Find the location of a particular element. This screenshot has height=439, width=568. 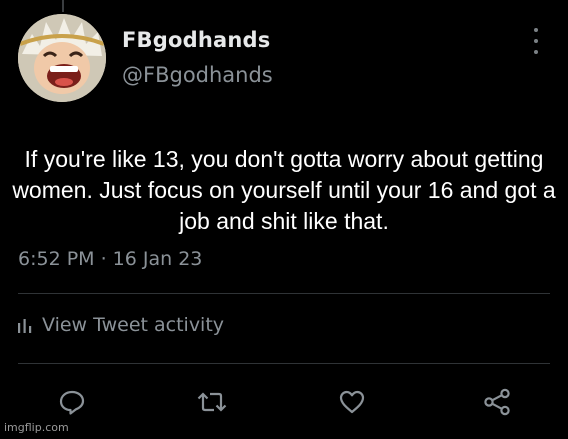

reply-icon is located at coordinates (72, 402).